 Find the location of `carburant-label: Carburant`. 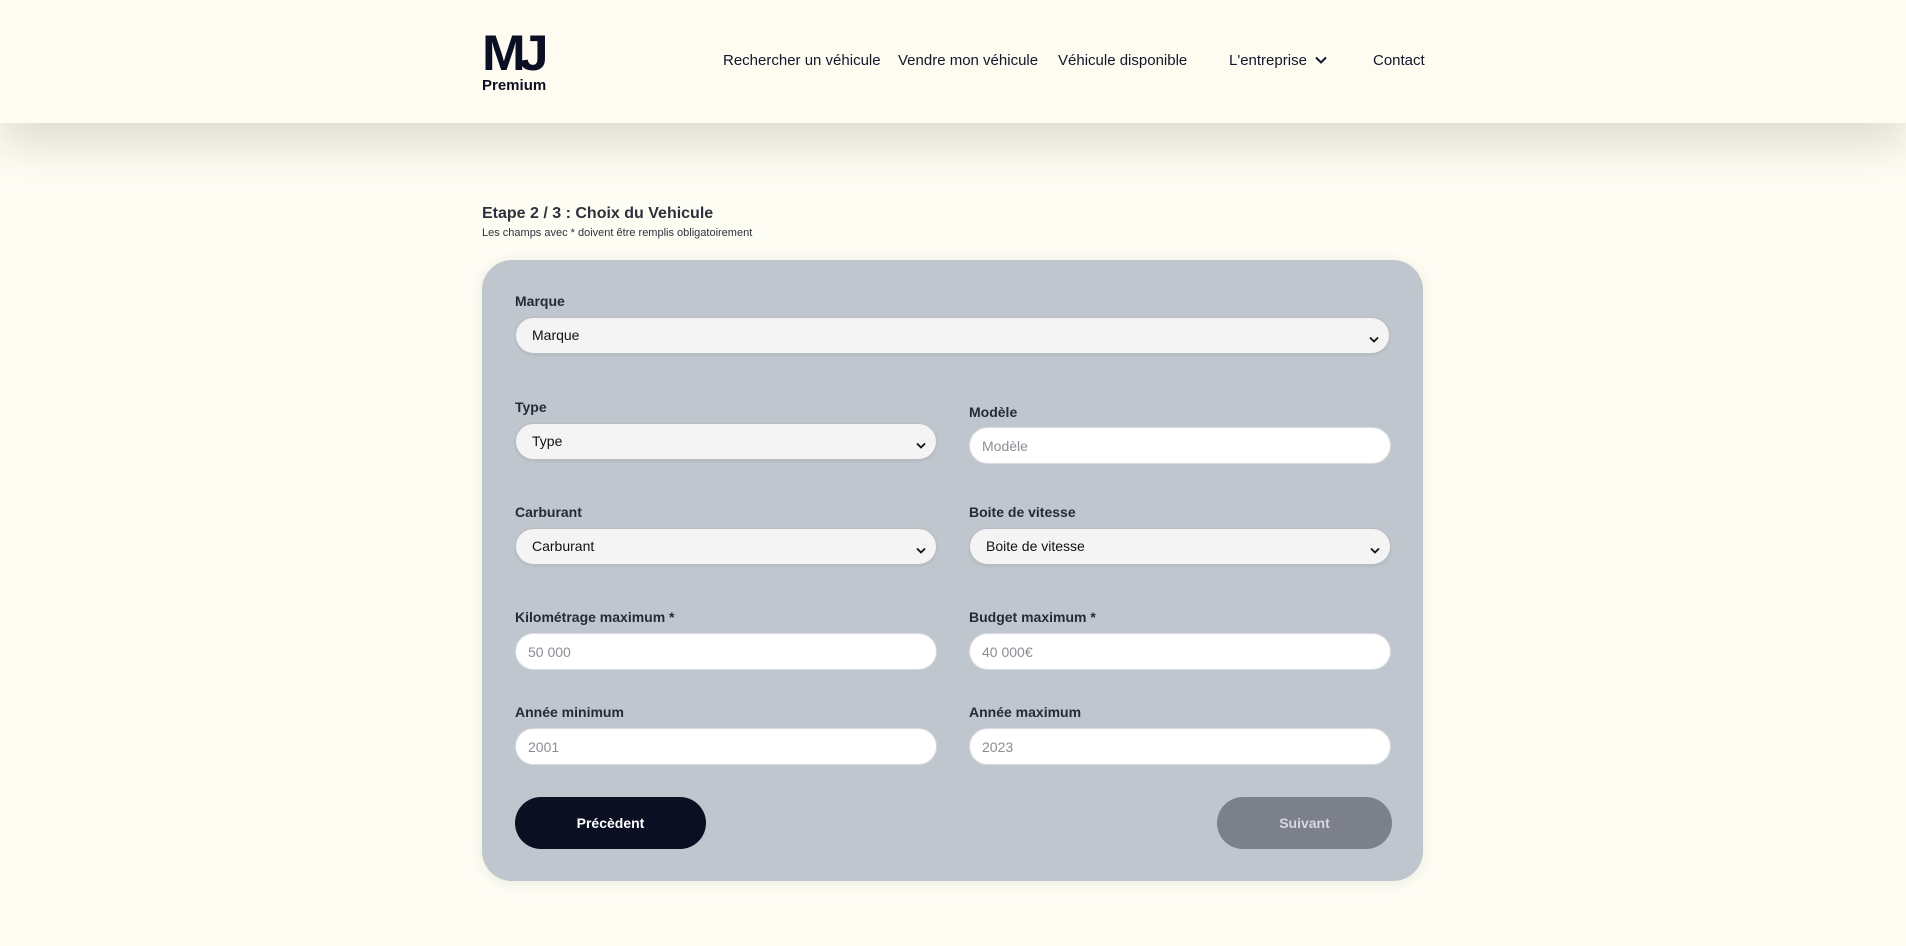

carburant-label: Carburant is located at coordinates (548, 512).